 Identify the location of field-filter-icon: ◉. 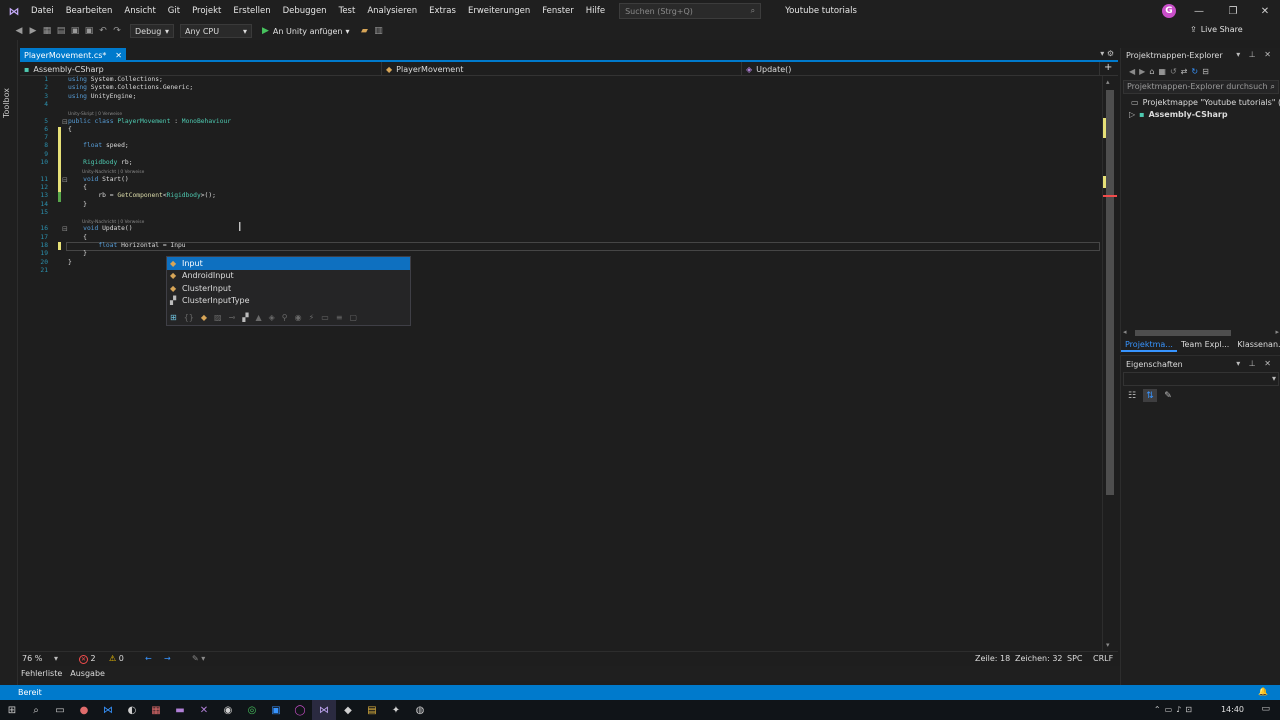
(298, 317).